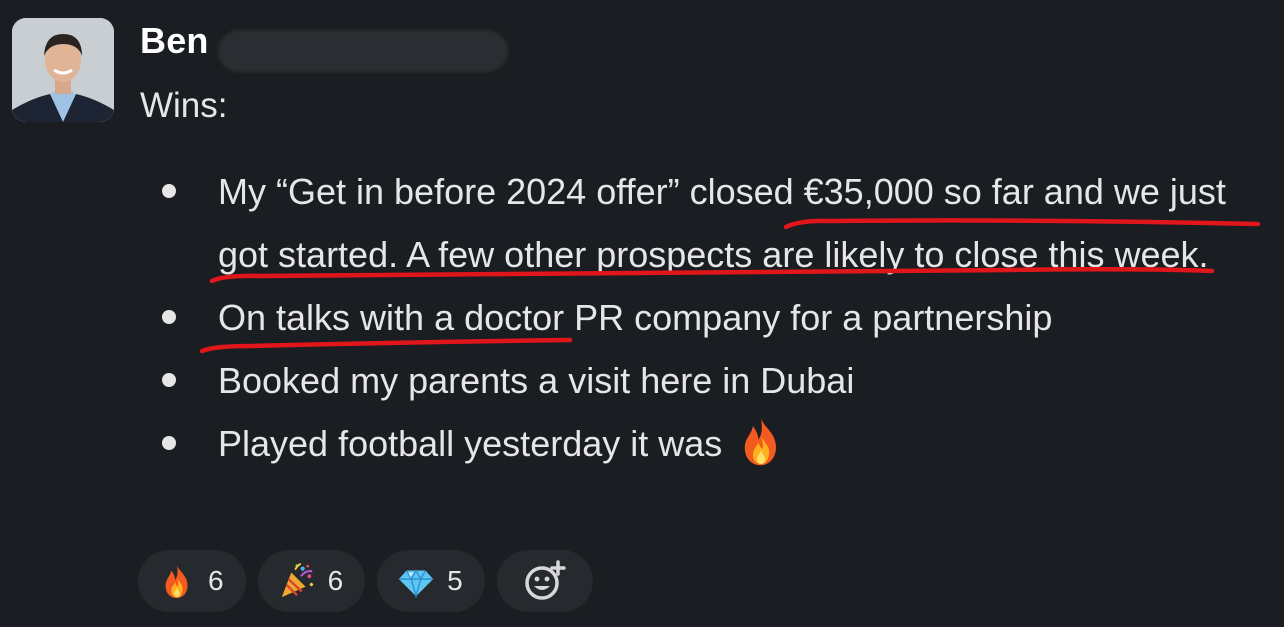 This screenshot has height=627, width=1284. What do you see at coordinates (297, 580) in the screenshot?
I see `party-popper-icon` at bounding box center [297, 580].